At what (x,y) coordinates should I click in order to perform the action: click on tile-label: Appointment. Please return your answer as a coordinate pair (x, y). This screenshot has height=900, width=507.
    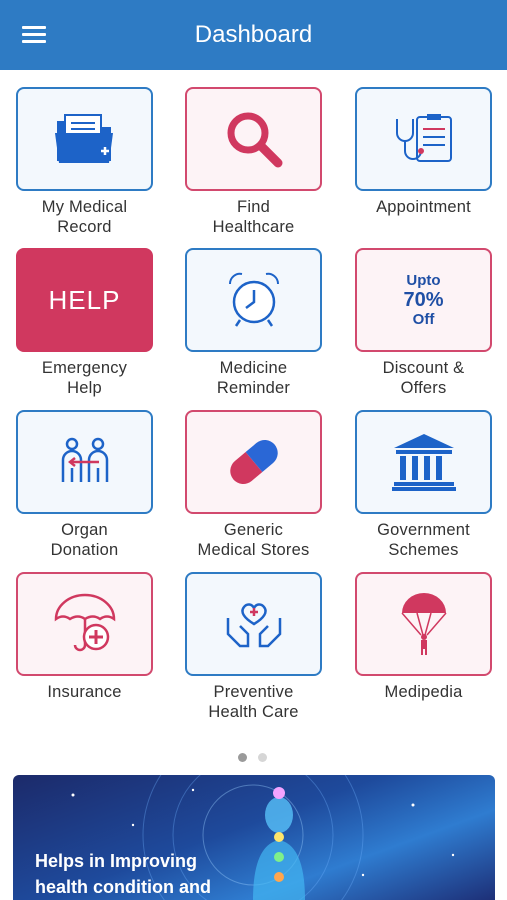
    Looking at the image, I should click on (423, 207).